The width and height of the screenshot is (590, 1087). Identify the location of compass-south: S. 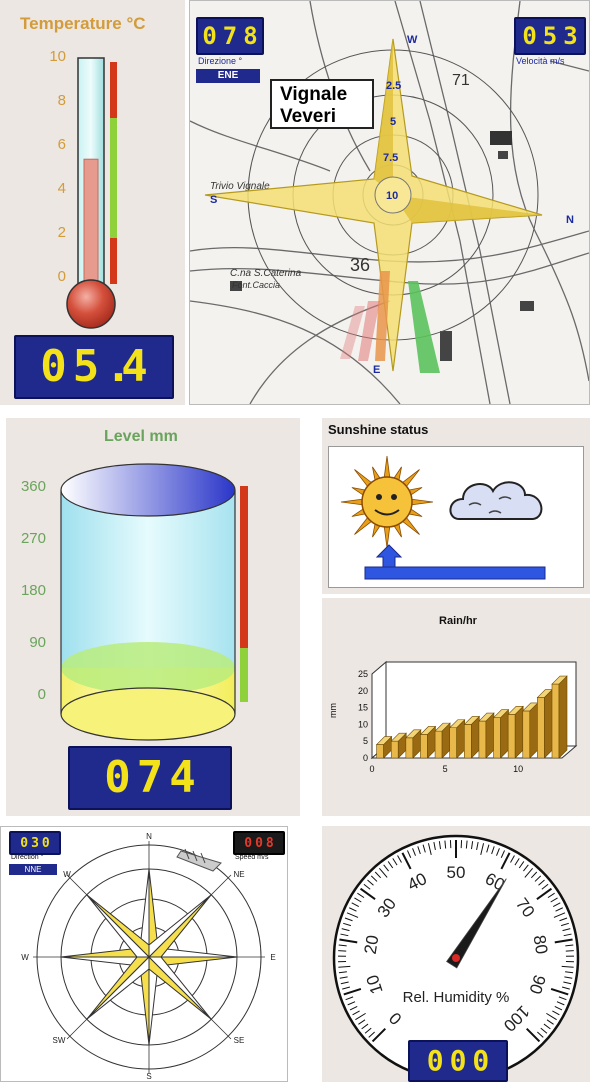
(213, 200).